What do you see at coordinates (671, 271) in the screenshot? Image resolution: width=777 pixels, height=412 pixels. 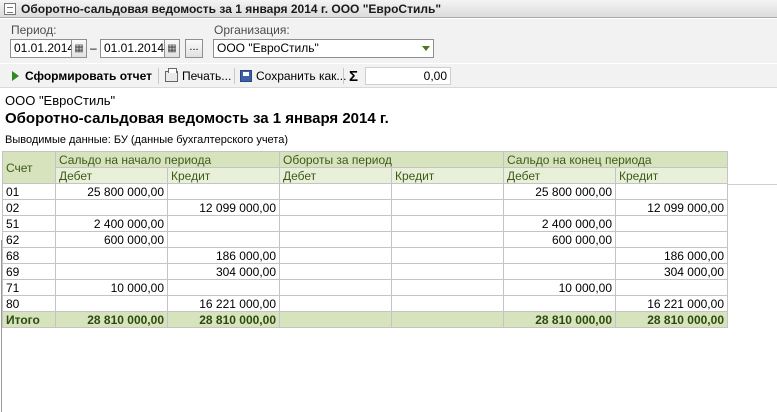 I see `cell-closing-credit: 304 000,00` at bounding box center [671, 271].